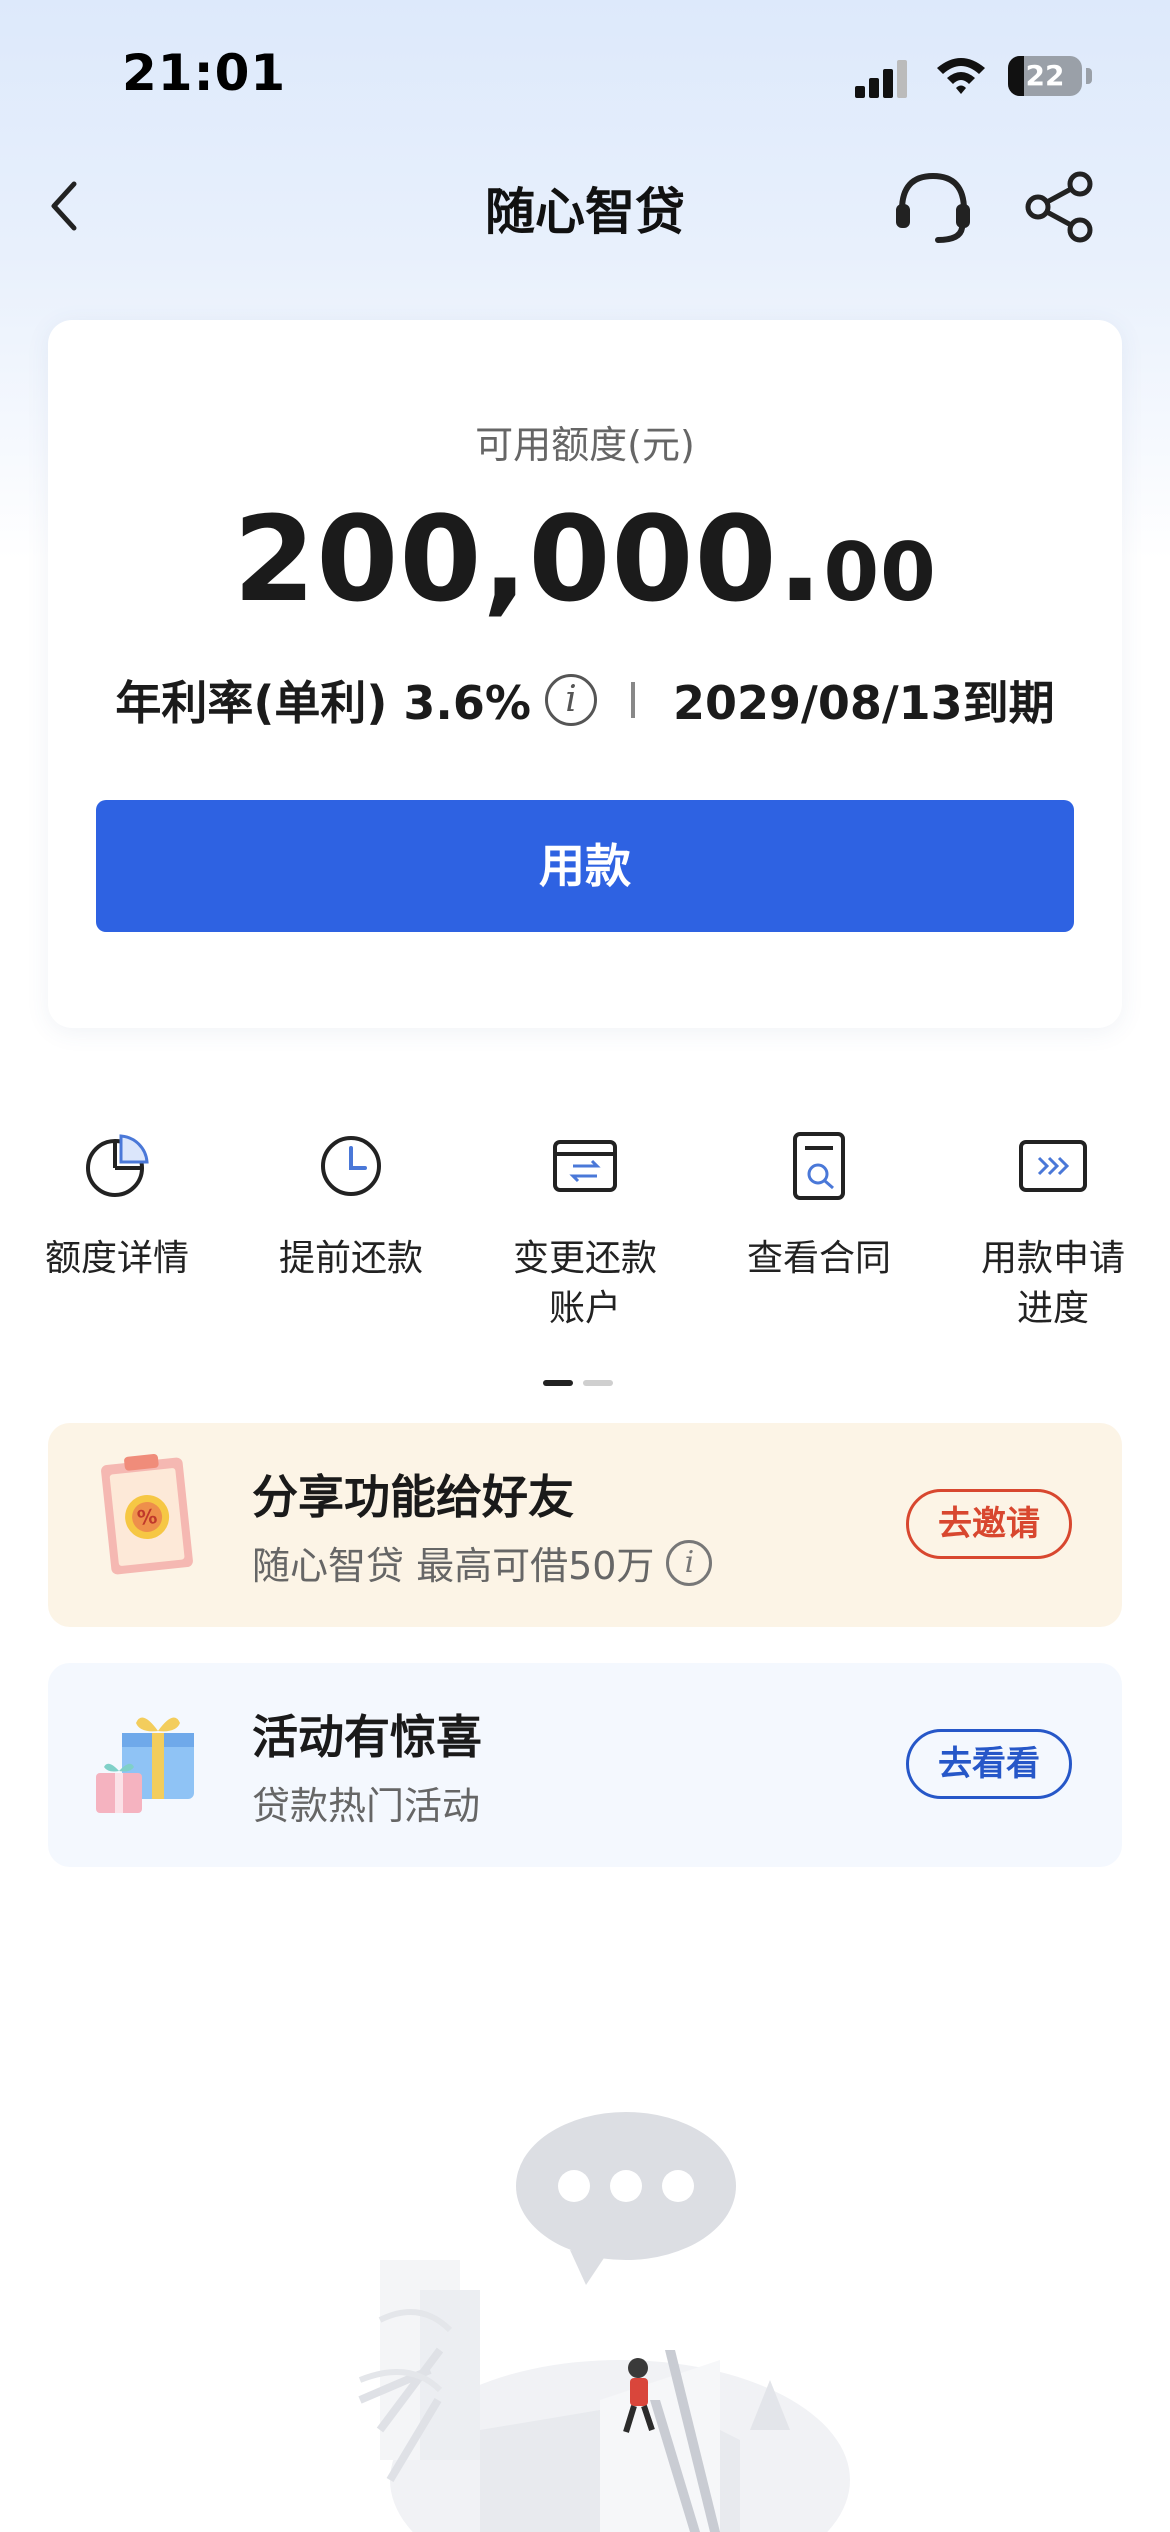  What do you see at coordinates (989, 1524) in the screenshot?
I see `invite-button: 去邀请` at bounding box center [989, 1524].